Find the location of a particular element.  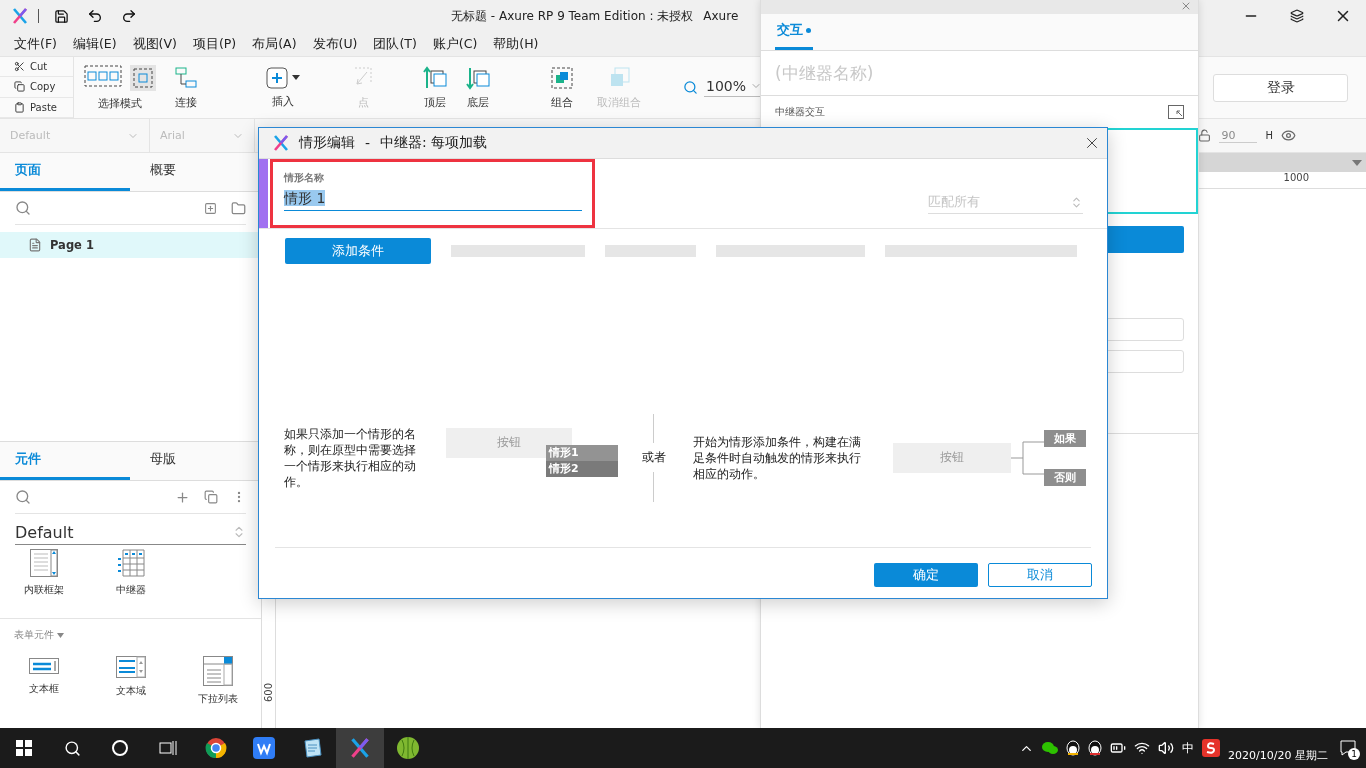

select-contain-icon is located at coordinates (143, 77).